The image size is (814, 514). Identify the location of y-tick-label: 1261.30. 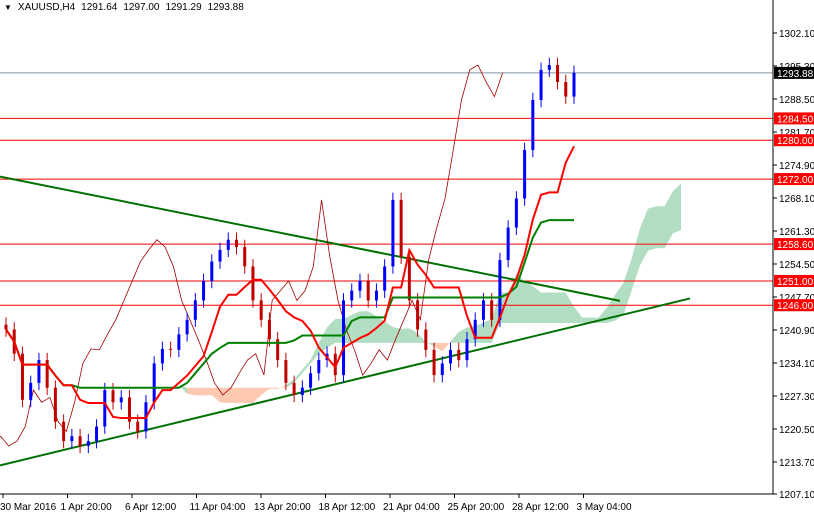
(796, 232).